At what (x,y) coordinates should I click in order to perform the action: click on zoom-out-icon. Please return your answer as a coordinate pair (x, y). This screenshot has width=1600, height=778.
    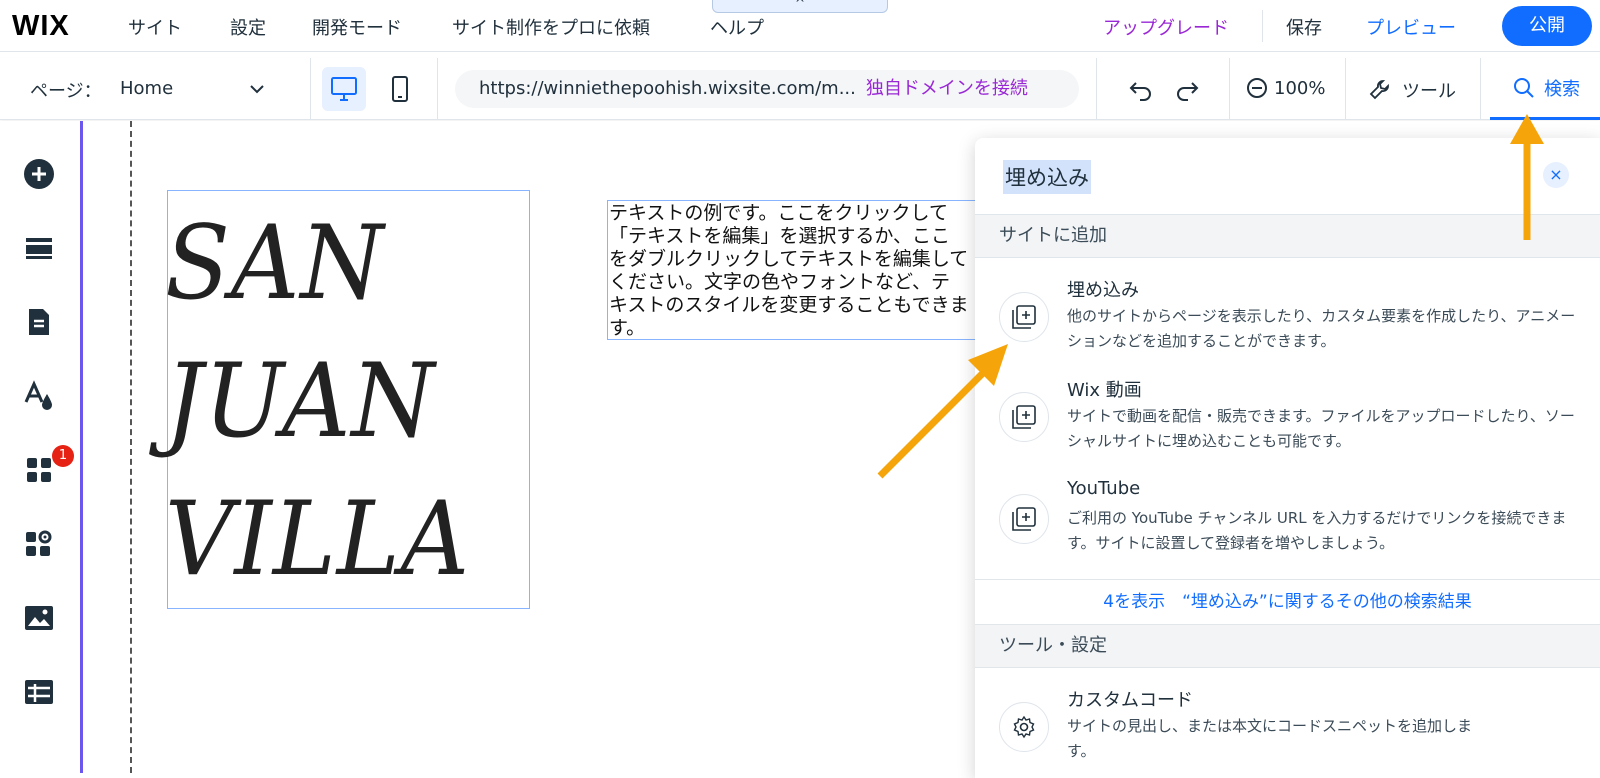
    Looking at the image, I should click on (1257, 88).